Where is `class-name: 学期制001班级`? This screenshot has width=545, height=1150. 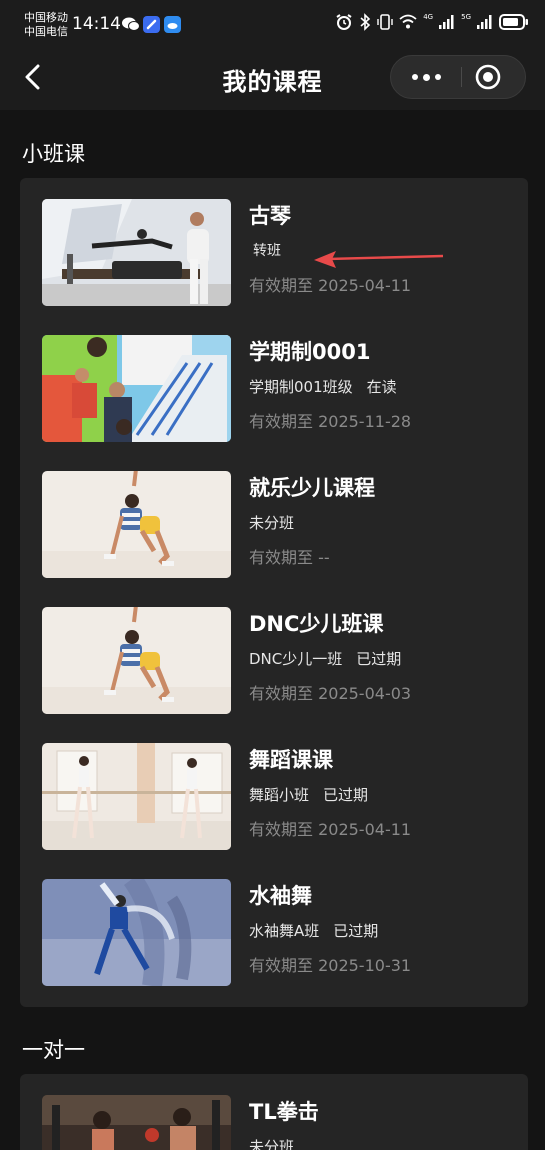
class-name: 学期制001班级 is located at coordinates (301, 387).